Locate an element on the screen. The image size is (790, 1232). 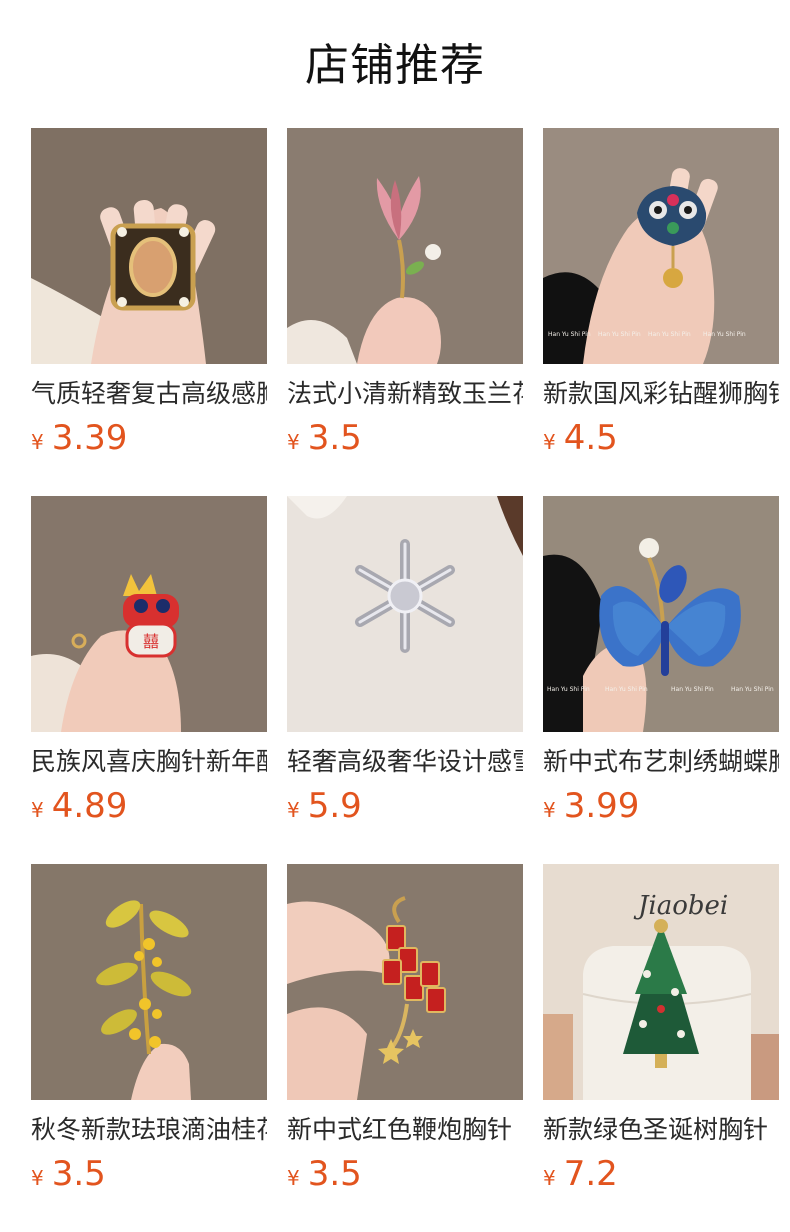
product-price: ¥4.5 is located at coordinates (580, 438).